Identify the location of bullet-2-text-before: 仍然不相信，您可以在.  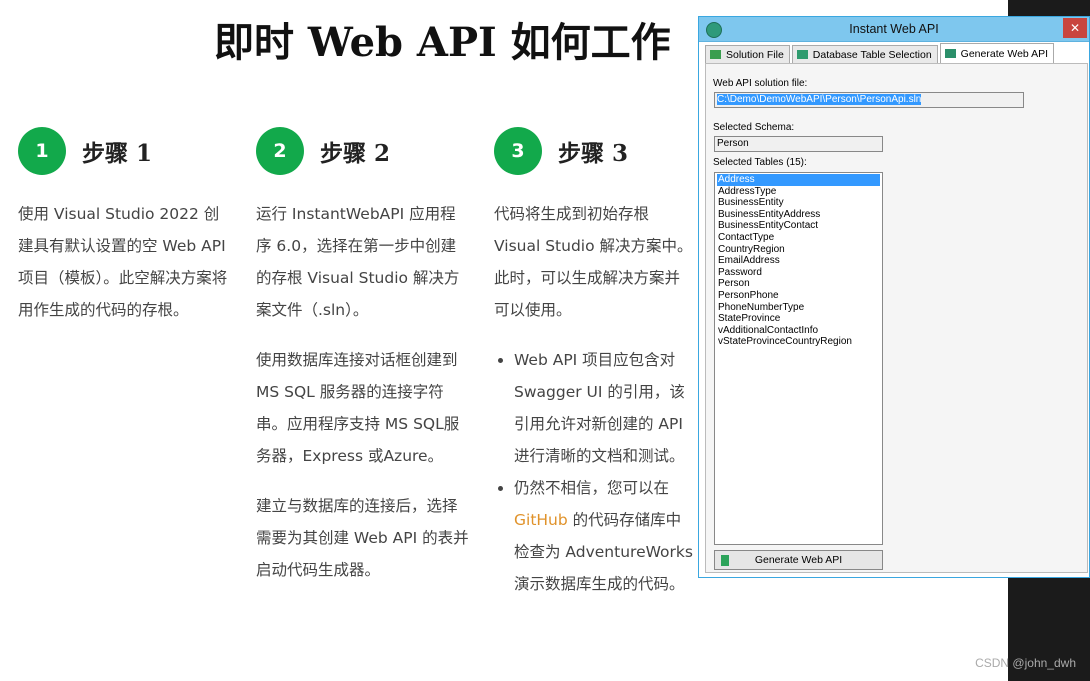
(592, 488).